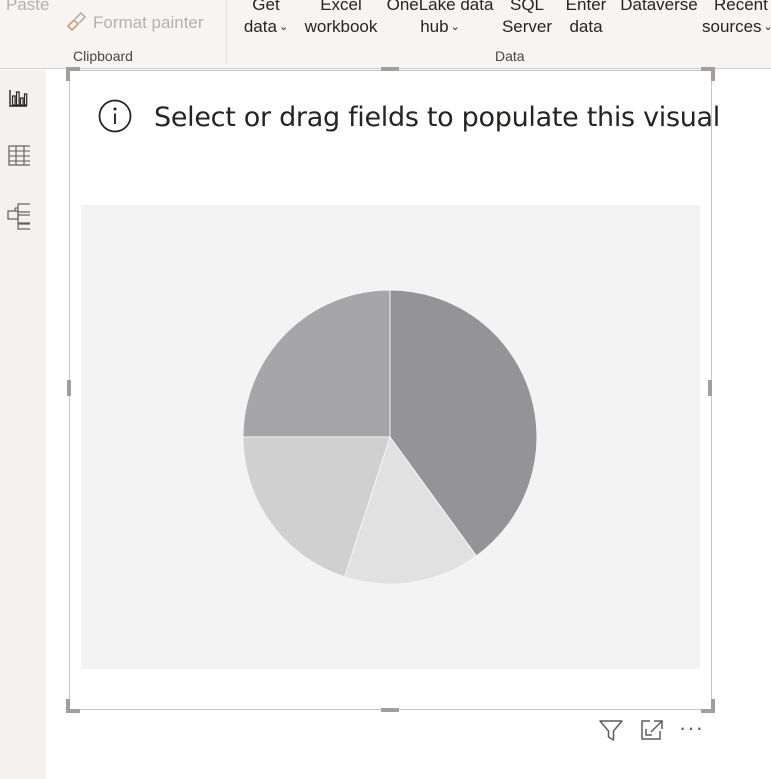 The width and height of the screenshot is (771, 779). What do you see at coordinates (527, 7) in the screenshot?
I see `sql-server-line1: SQL` at bounding box center [527, 7].